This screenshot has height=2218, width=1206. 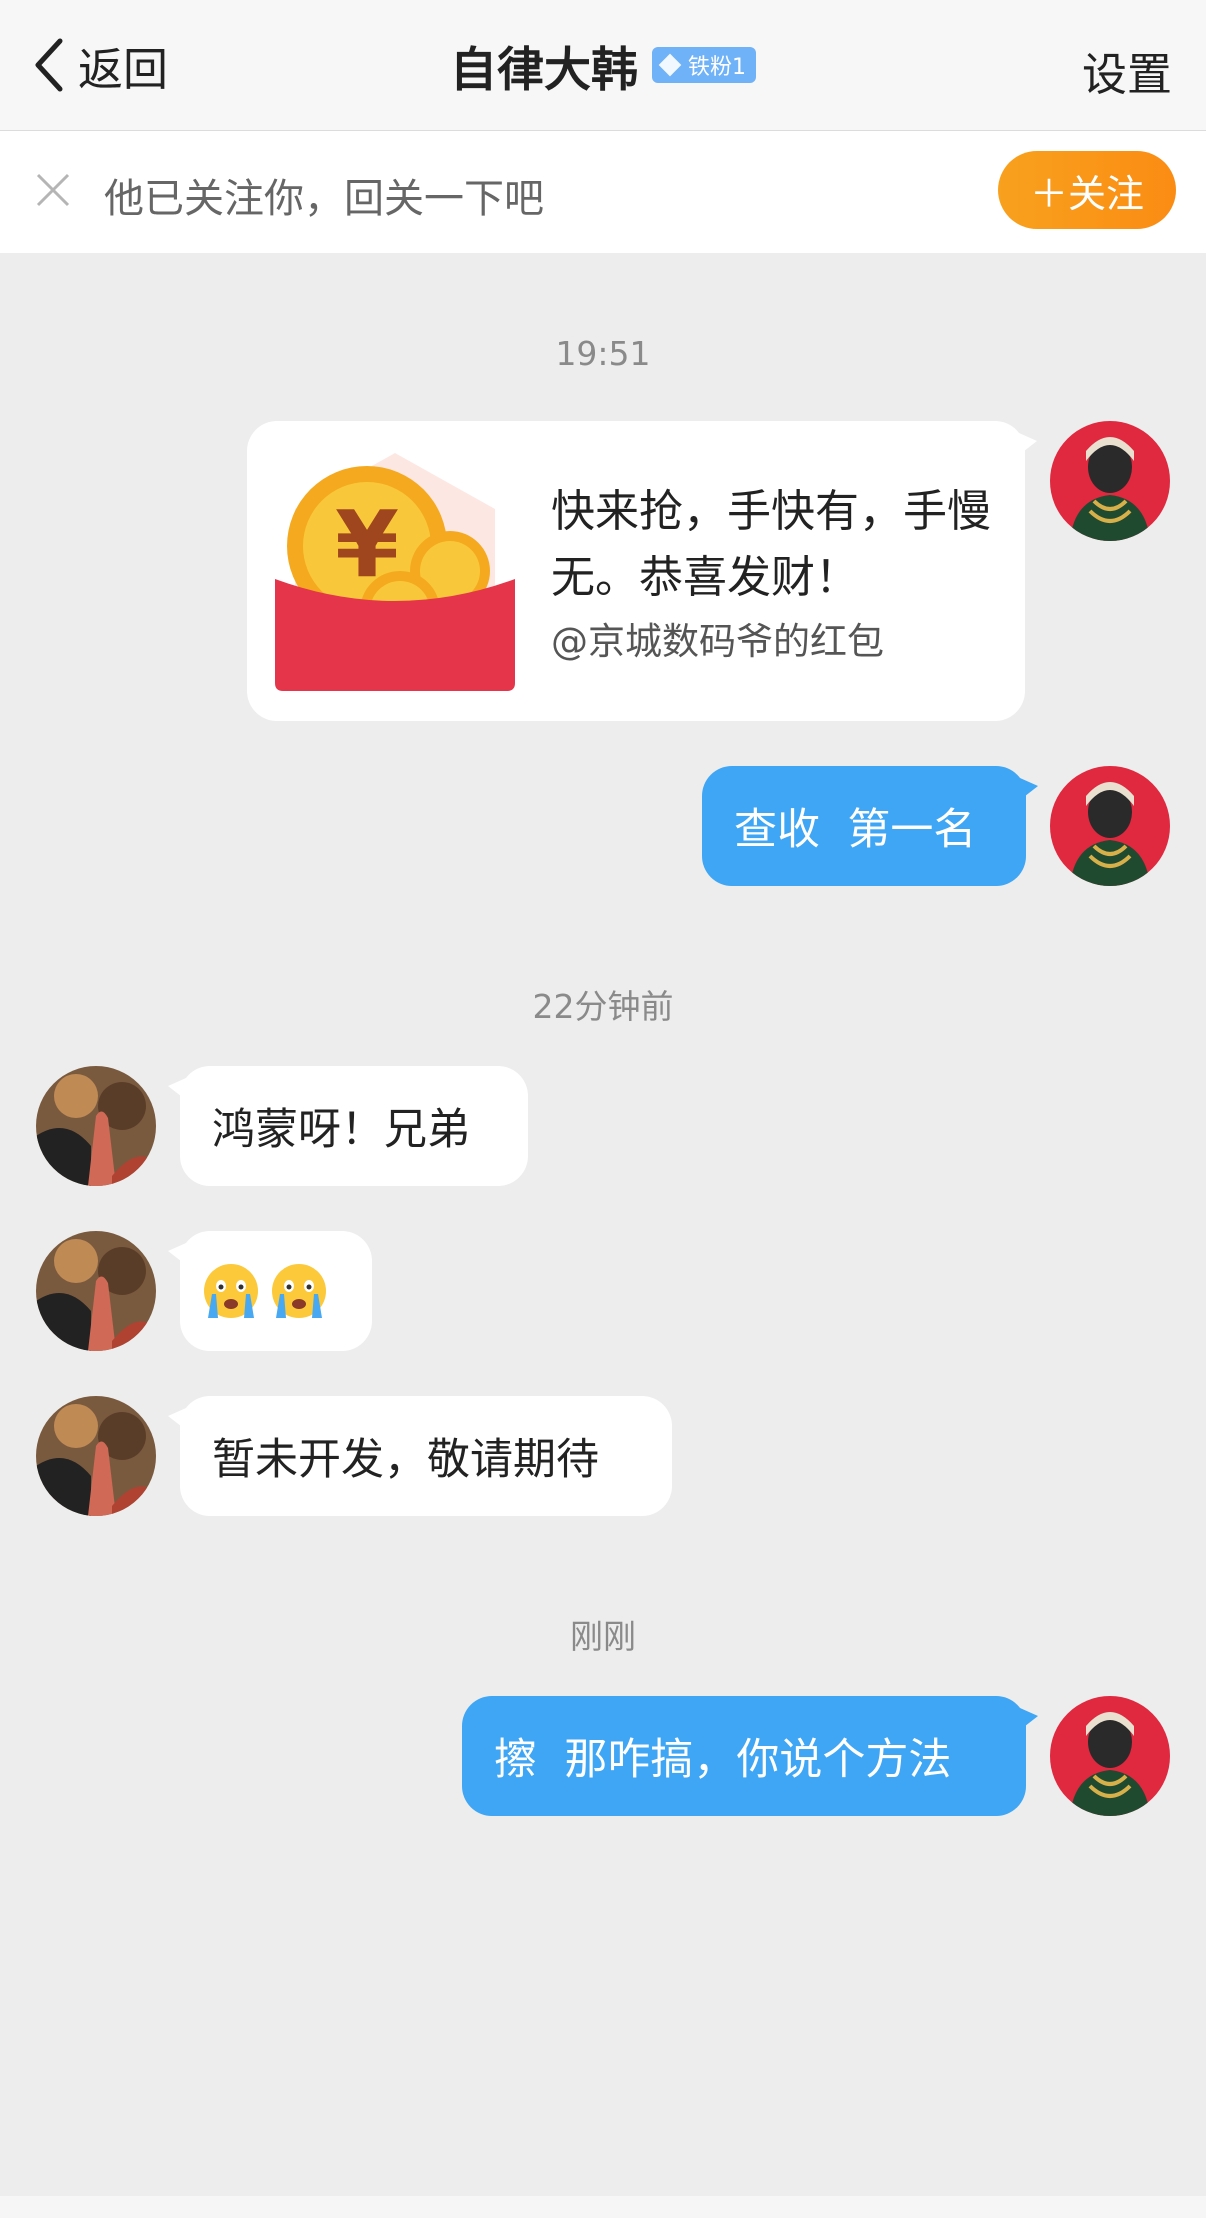 I want to click on diamond-icon, so click(x=670, y=65).